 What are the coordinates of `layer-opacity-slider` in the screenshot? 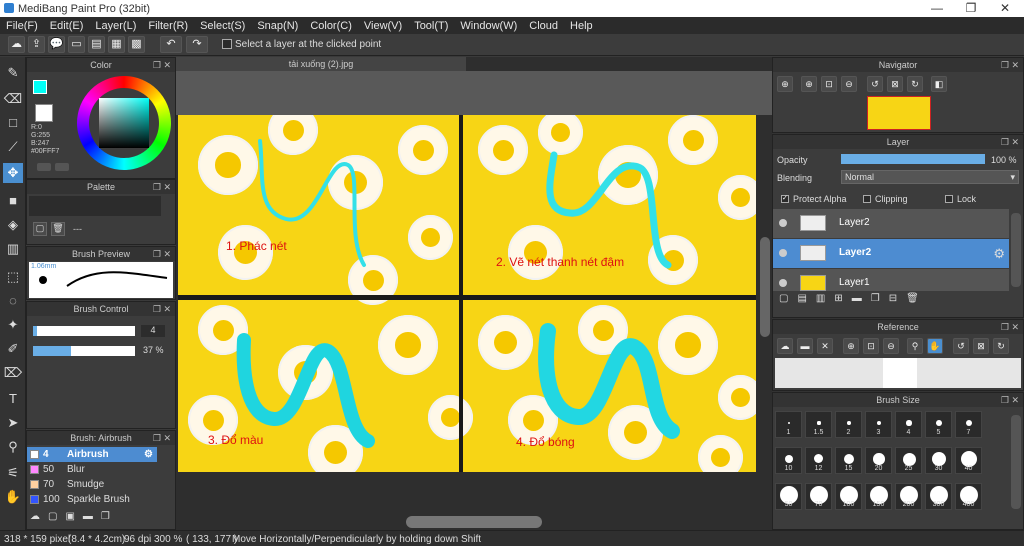 It's located at (913, 159).